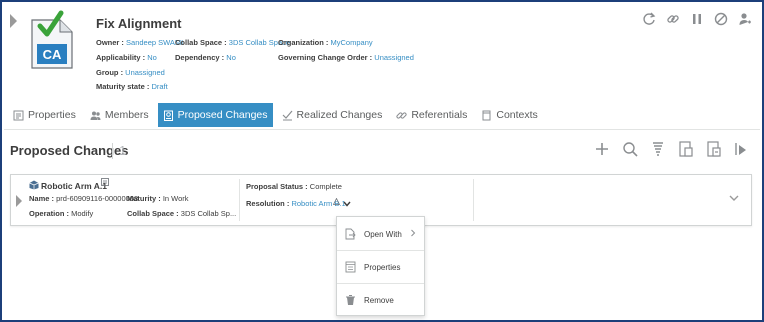  What do you see at coordinates (658, 149) in the screenshot?
I see `filter-icon` at bounding box center [658, 149].